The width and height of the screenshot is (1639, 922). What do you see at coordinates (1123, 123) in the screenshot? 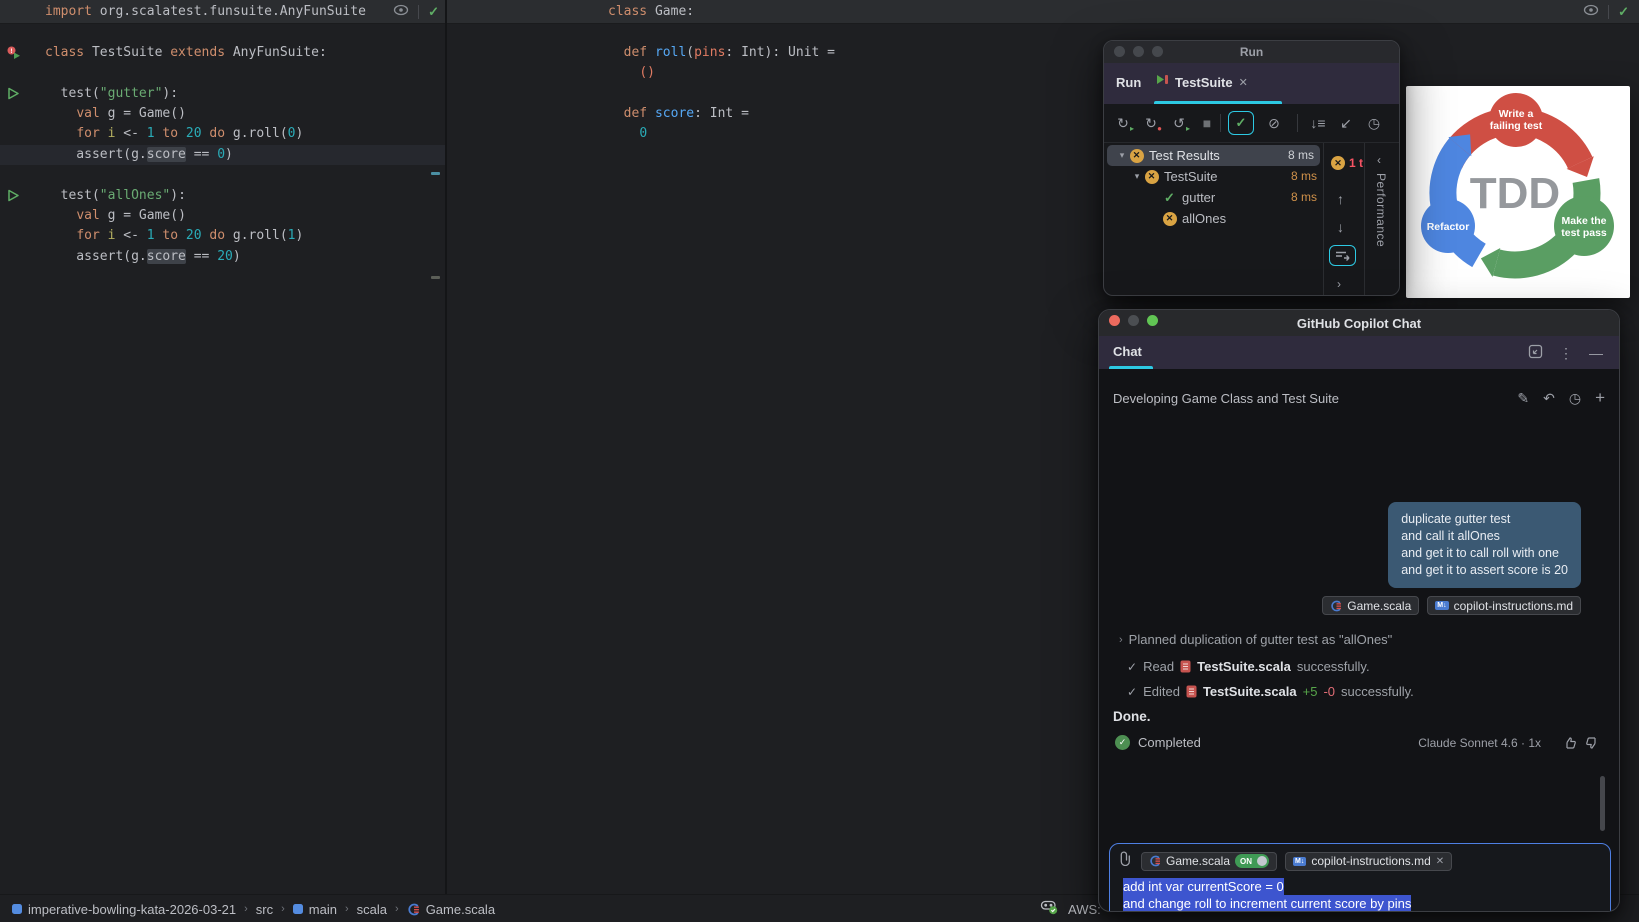
I see `rerun-tests-icon: ↻ ▸` at bounding box center [1123, 123].